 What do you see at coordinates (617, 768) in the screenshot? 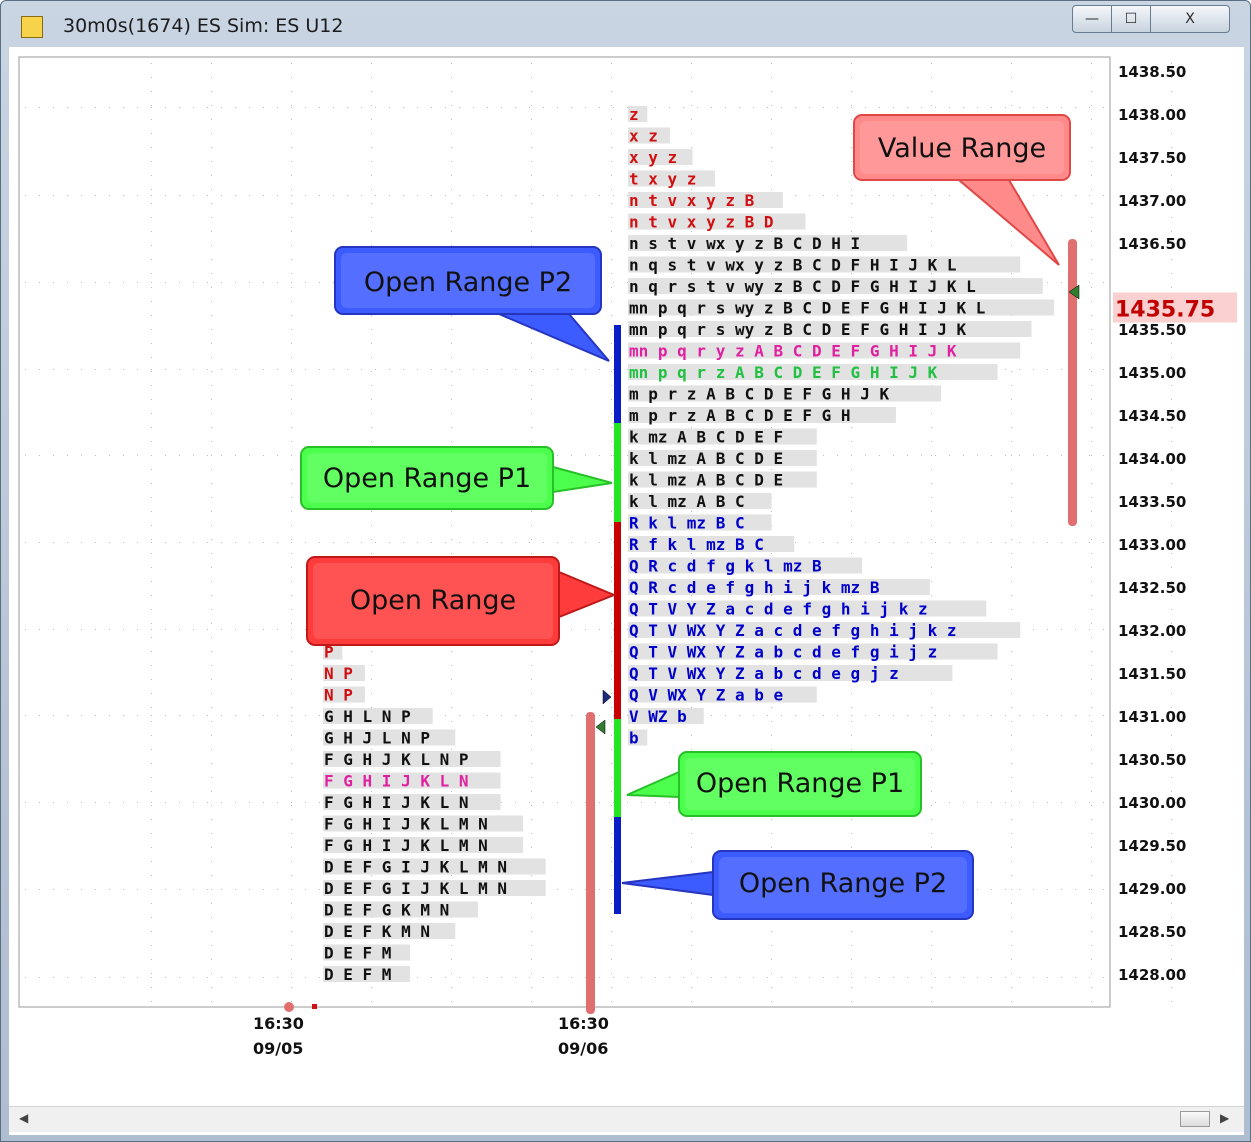
I see `open-range-p1-bottom` at bounding box center [617, 768].